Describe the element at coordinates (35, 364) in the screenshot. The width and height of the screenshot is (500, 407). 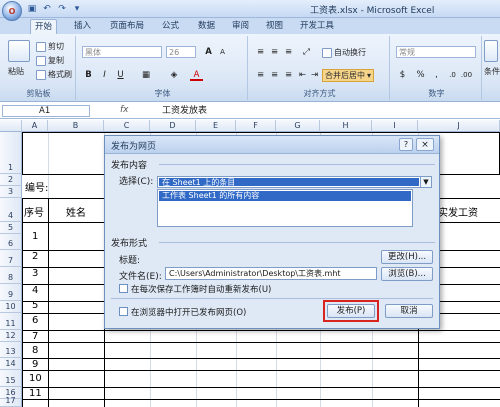
I see `serial-cell: 9` at that location.